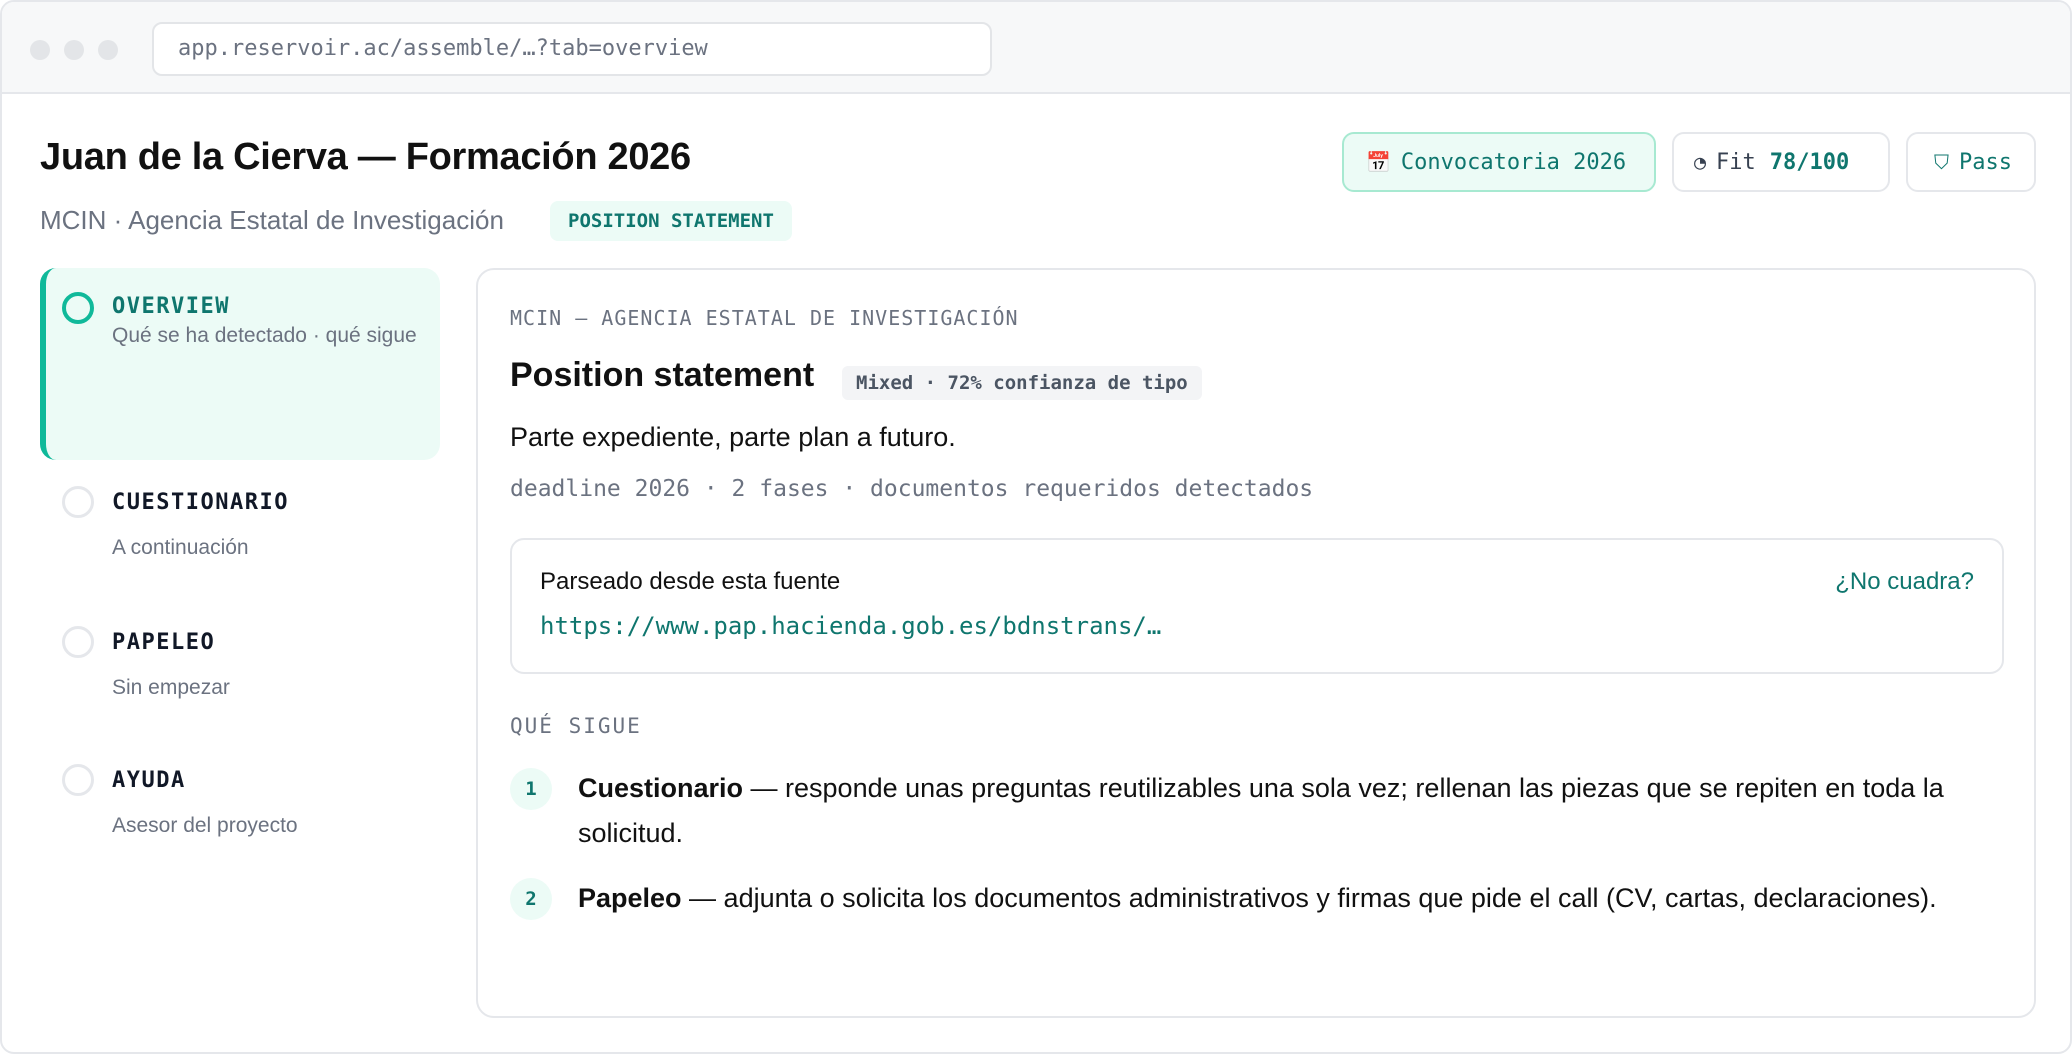 Image resolution: width=2072 pixels, height=1054 pixels. What do you see at coordinates (1809, 162) in the screenshot?
I see `fit-score: 78/100` at bounding box center [1809, 162].